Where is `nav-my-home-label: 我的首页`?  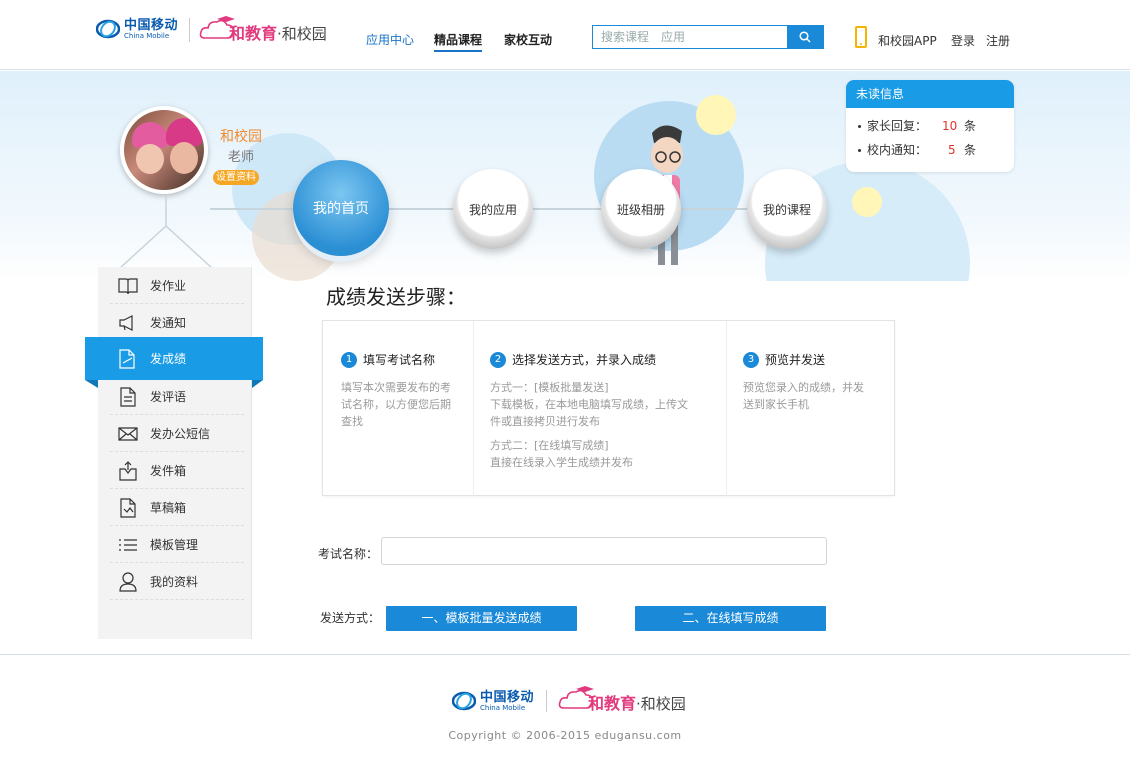 nav-my-home-label: 我的首页 is located at coordinates (341, 209).